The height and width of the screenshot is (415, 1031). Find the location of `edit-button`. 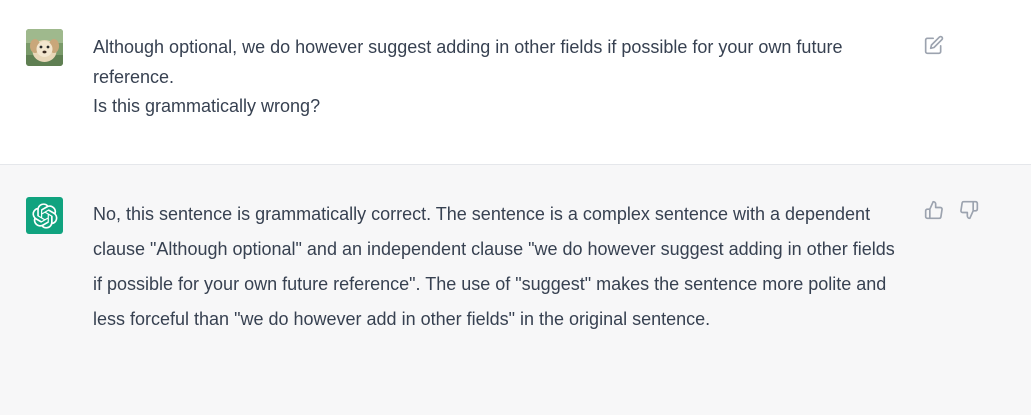

edit-button is located at coordinates (934, 45).